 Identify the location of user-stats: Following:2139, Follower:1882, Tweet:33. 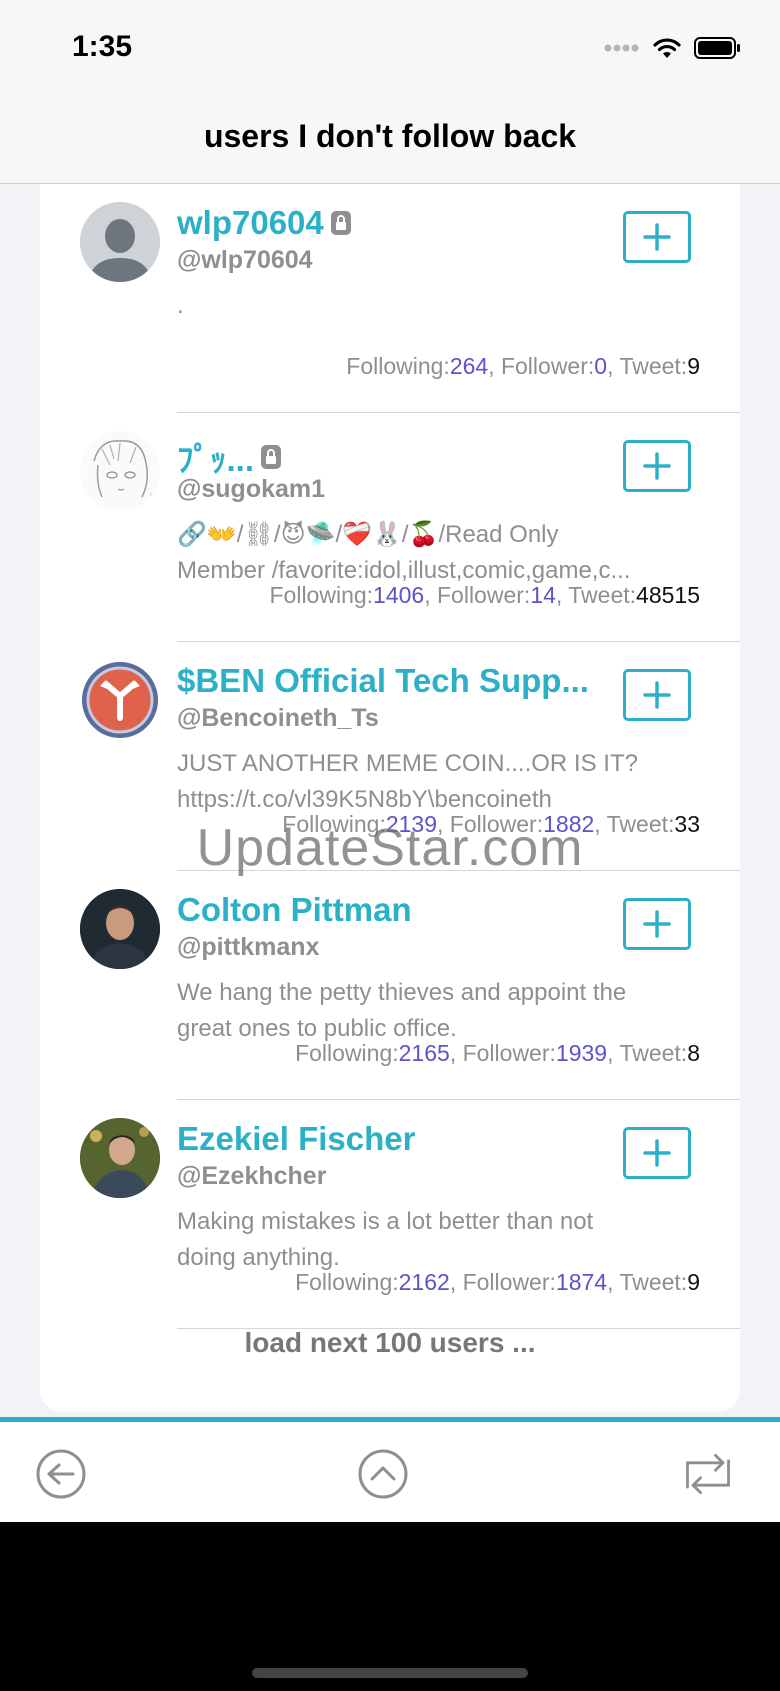
(491, 824).